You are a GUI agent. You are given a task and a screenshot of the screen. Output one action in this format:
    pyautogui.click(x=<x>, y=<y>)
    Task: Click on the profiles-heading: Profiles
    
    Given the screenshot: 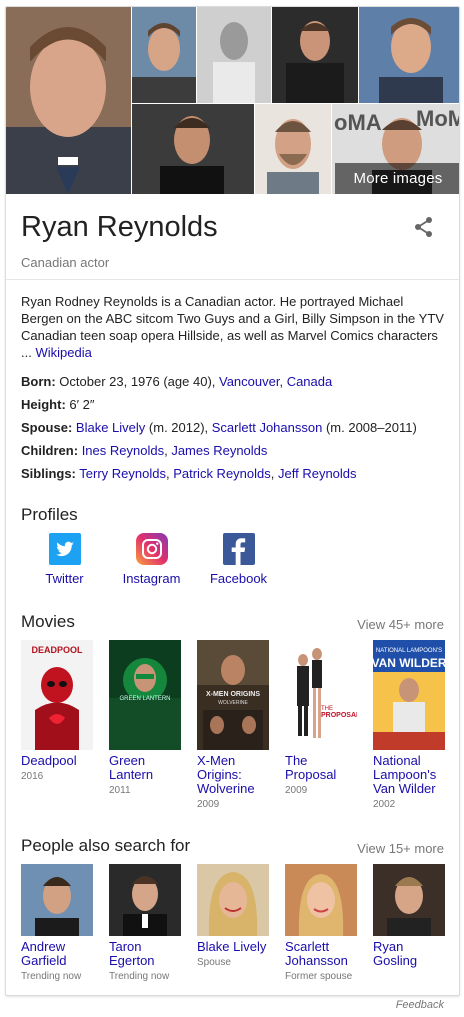 What is the action you would take?
    pyautogui.click(x=49, y=514)
    